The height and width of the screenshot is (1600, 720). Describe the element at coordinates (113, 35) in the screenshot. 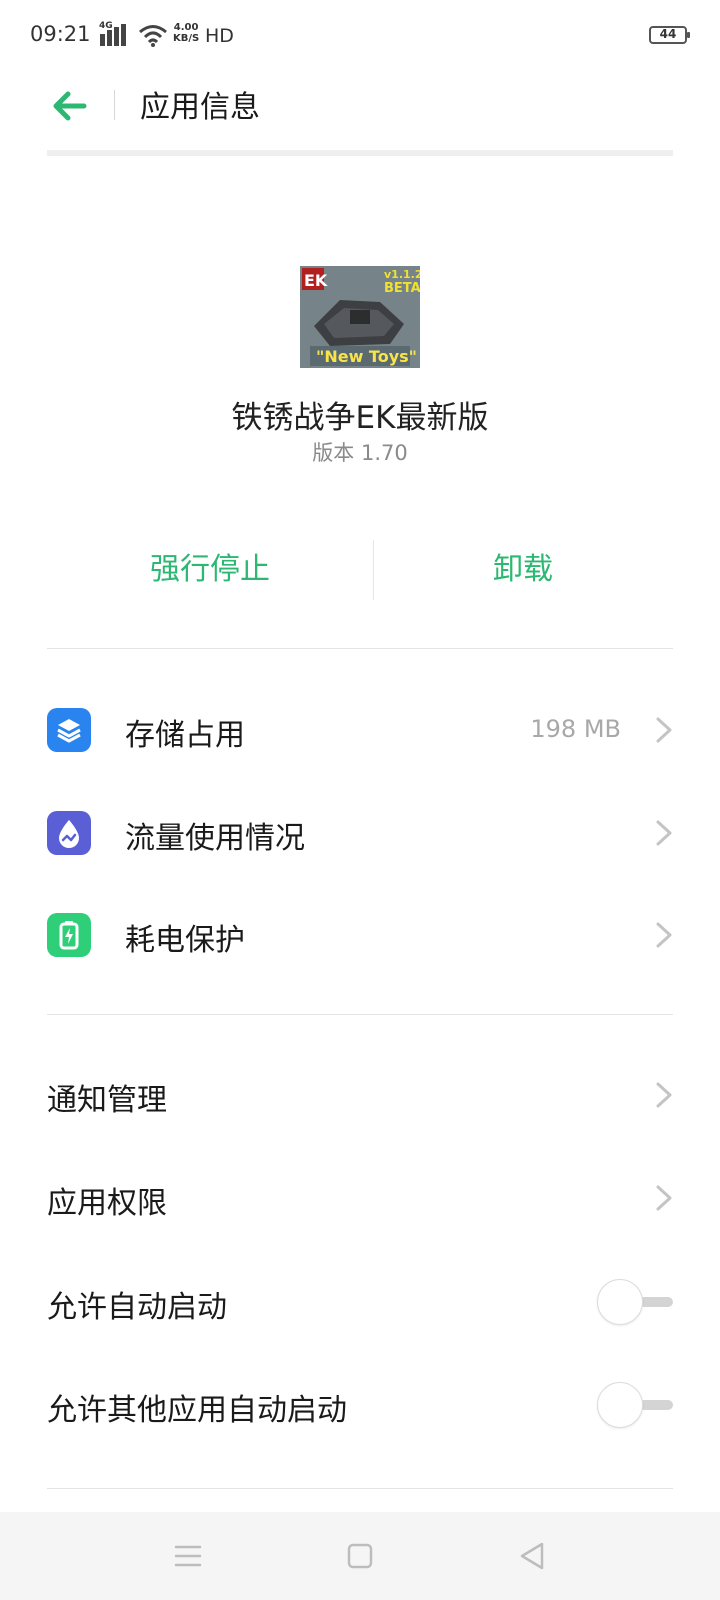

I see `signal-icon` at that location.